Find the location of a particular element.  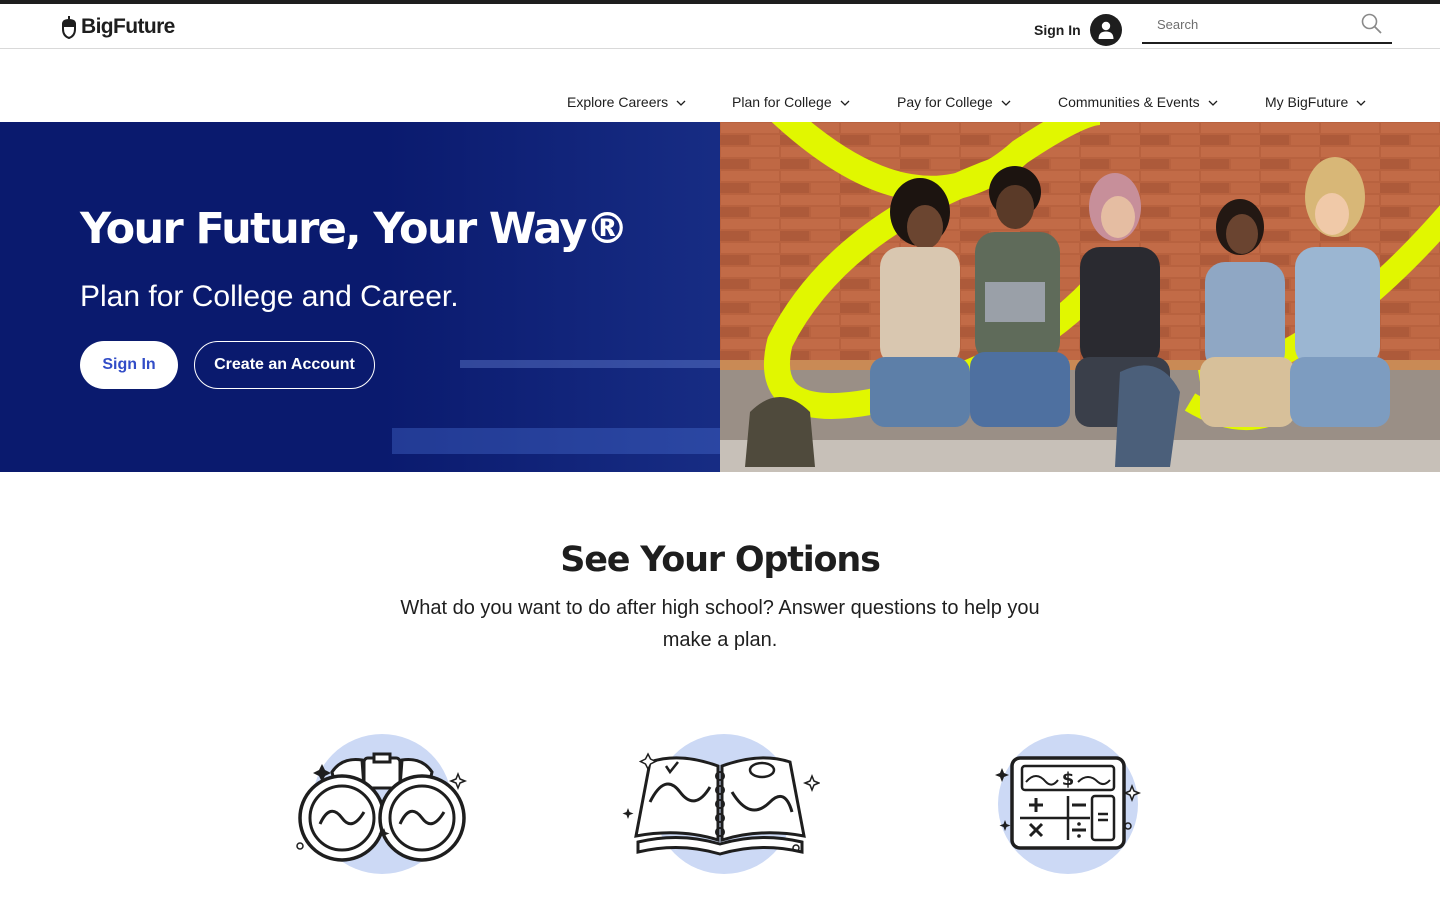

hero-subtitle: Plan for College and Career. is located at coordinates (269, 296).